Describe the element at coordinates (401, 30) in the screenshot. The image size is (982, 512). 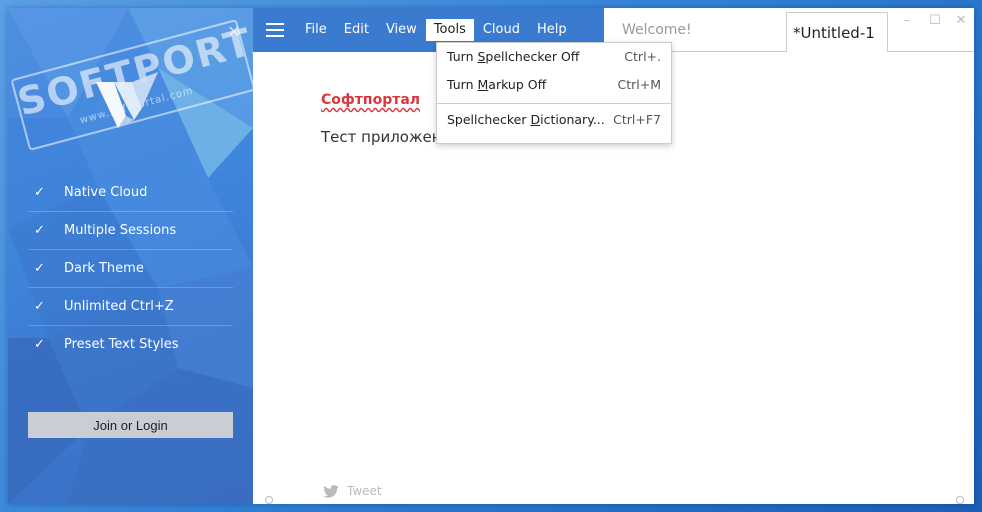
I see `menu-view: View` at that location.